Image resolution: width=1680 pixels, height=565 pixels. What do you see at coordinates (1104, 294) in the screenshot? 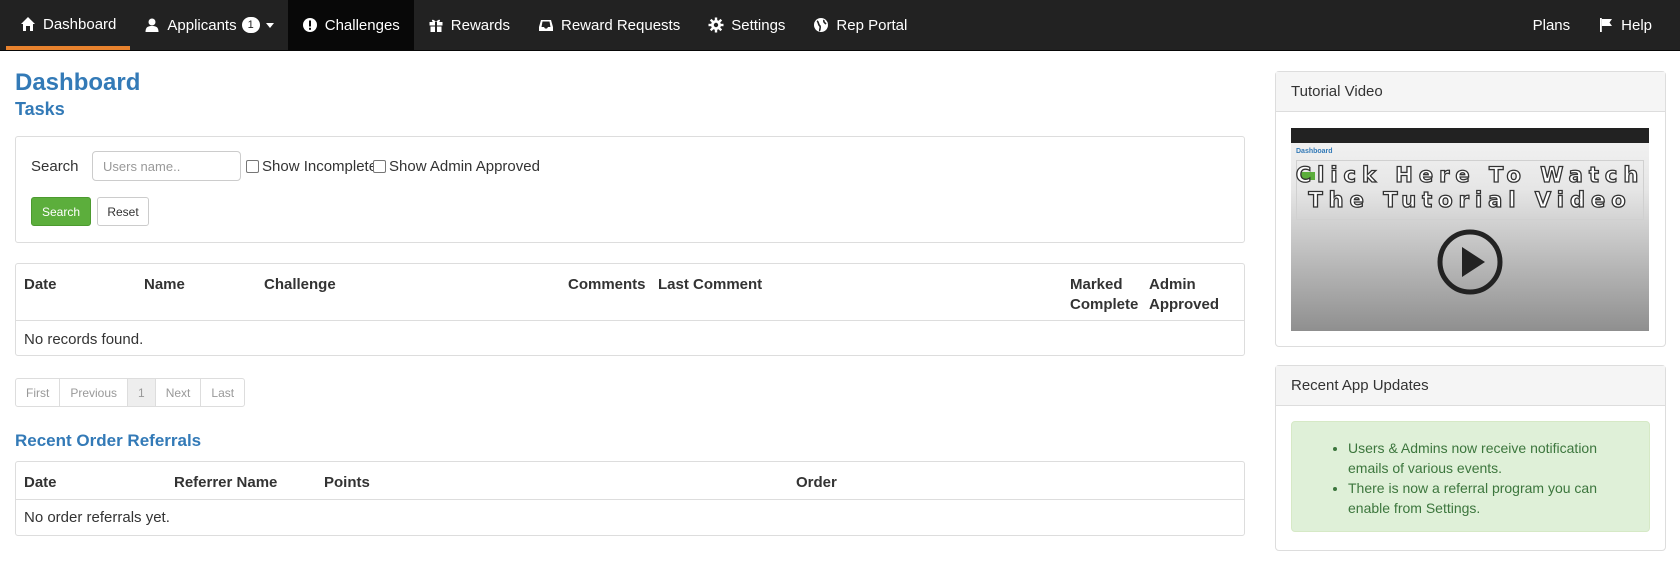
I see `col-marked-complete: Marked Complete` at bounding box center [1104, 294].